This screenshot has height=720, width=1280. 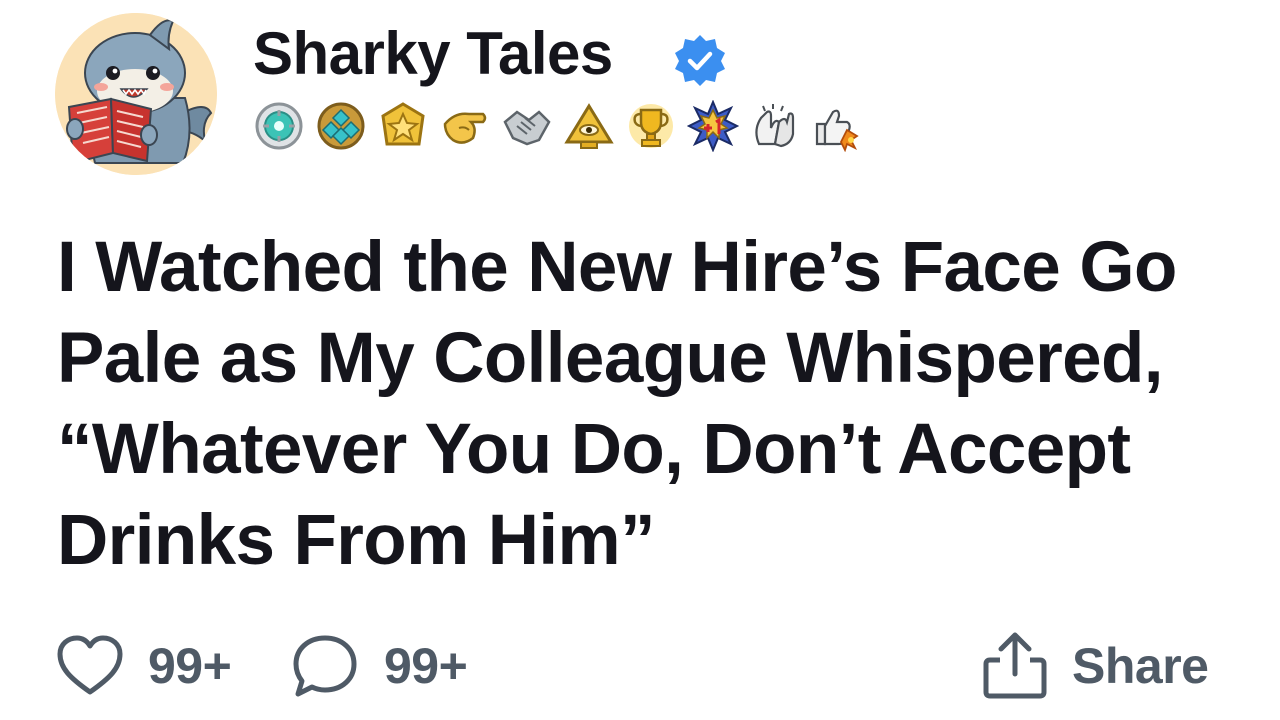 I want to click on teal-gem-cluster-badge-icon, so click(x=341, y=126).